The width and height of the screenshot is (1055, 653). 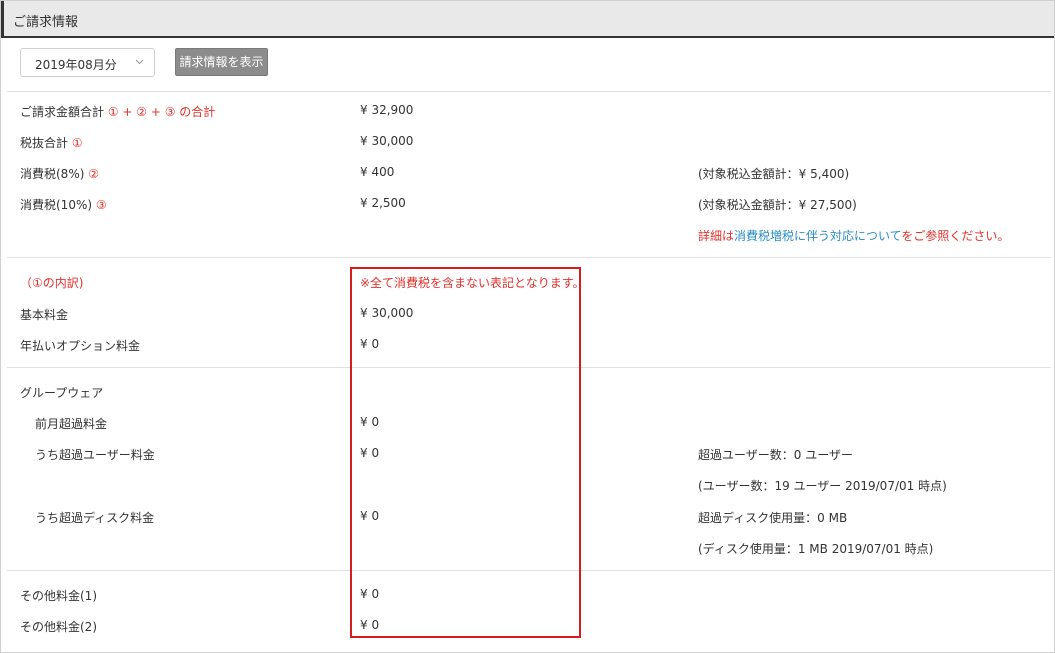 I want to click on subtotal-value: ¥ 30,000, so click(x=387, y=141).